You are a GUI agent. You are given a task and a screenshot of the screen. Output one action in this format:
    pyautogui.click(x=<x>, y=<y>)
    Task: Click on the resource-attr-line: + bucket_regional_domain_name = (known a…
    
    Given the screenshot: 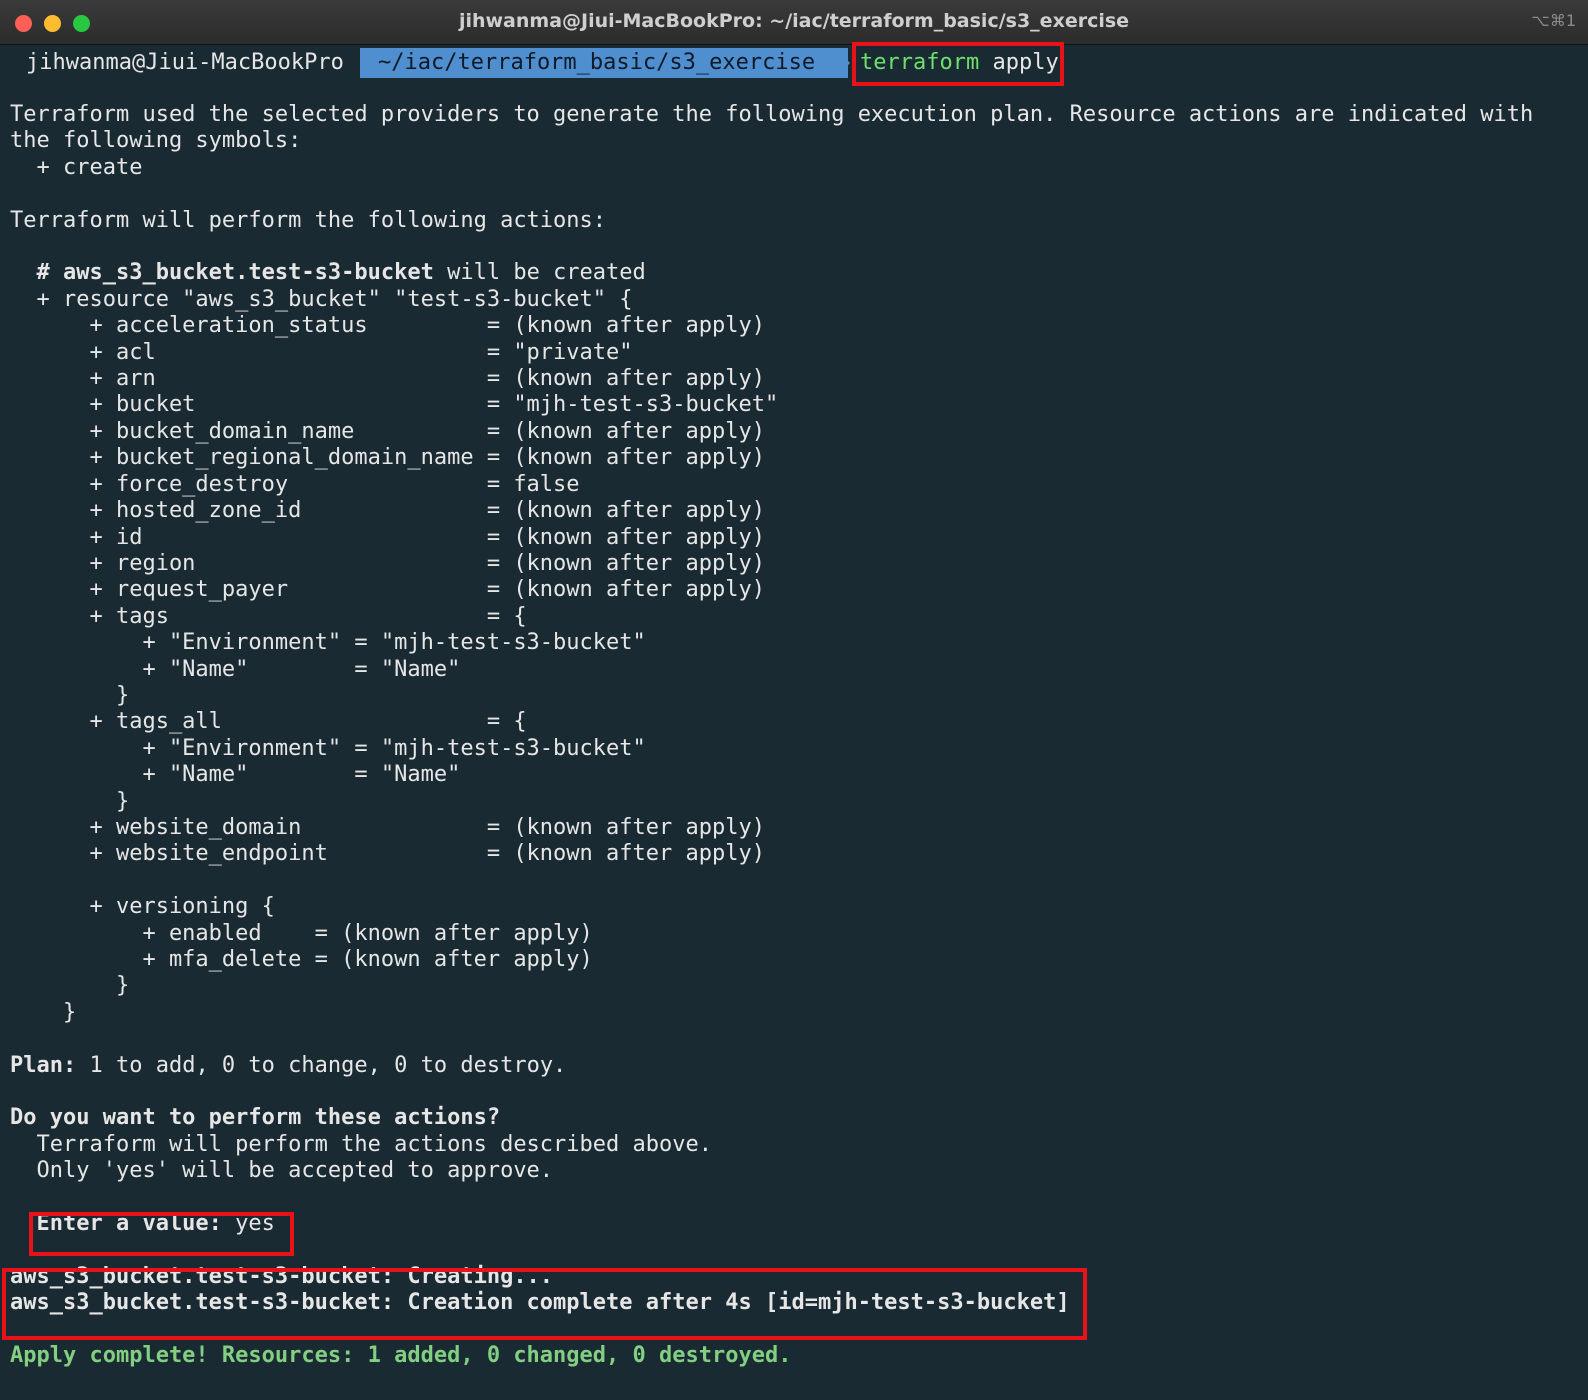 What is the action you would take?
    pyautogui.click(x=387, y=458)
    